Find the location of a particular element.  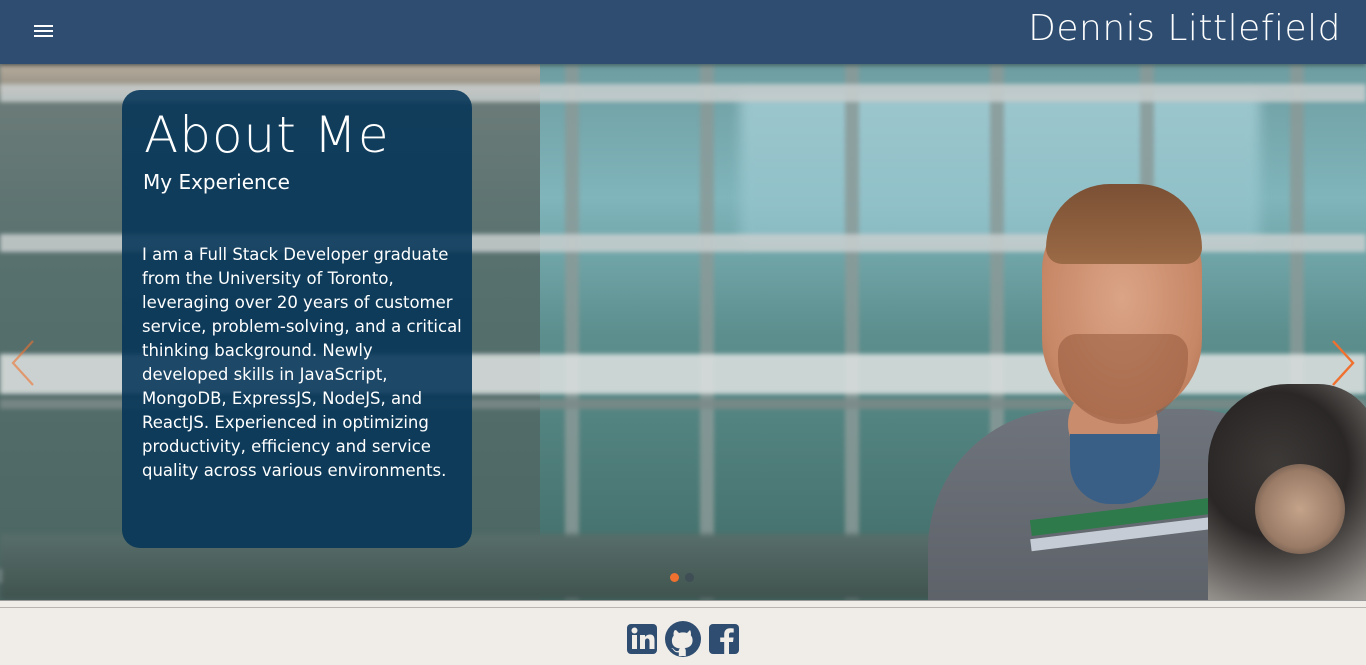

chevron-left-icon is located at coordinates (23, 363).